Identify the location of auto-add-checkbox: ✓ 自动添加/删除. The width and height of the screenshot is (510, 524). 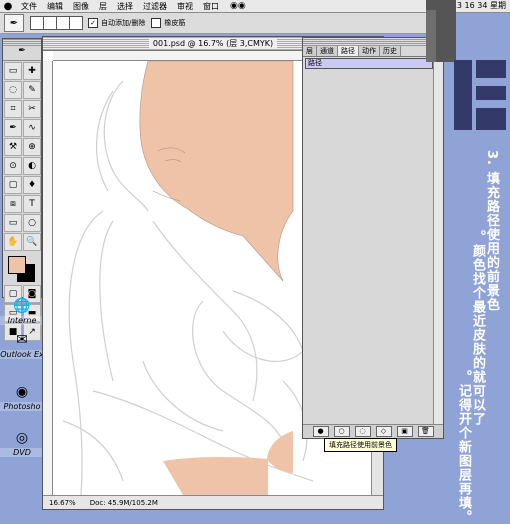
(116, 23).